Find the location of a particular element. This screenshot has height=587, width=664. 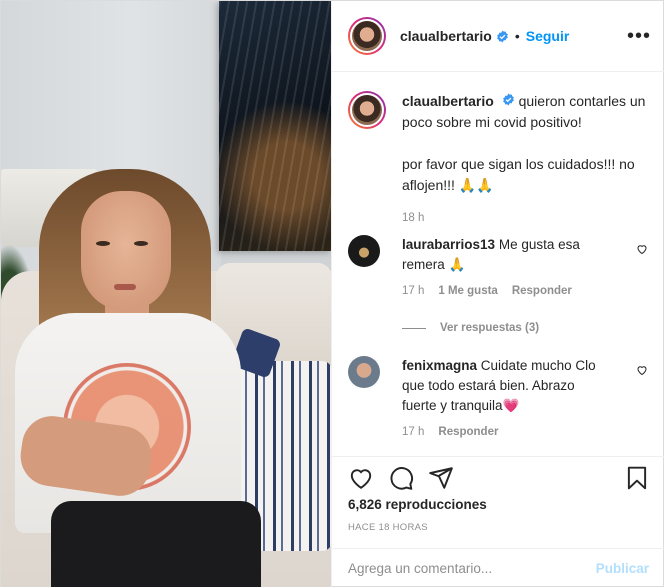

comment-text-block: laurabarrios13 Me gusta esa remera 🙏 is located at coordinates (507, 255).